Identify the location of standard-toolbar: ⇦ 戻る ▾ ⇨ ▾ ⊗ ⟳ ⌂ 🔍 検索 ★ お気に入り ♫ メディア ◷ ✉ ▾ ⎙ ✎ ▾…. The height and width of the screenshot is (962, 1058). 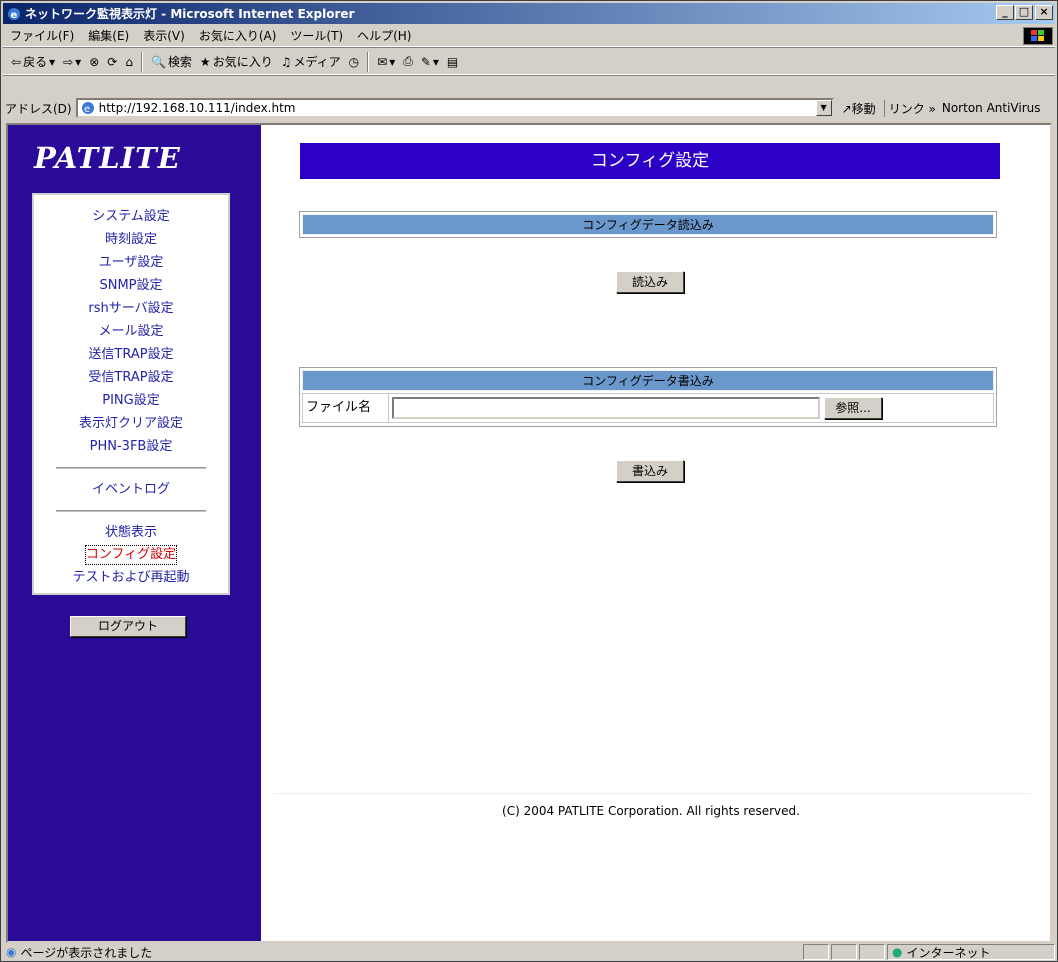
(529, 62).